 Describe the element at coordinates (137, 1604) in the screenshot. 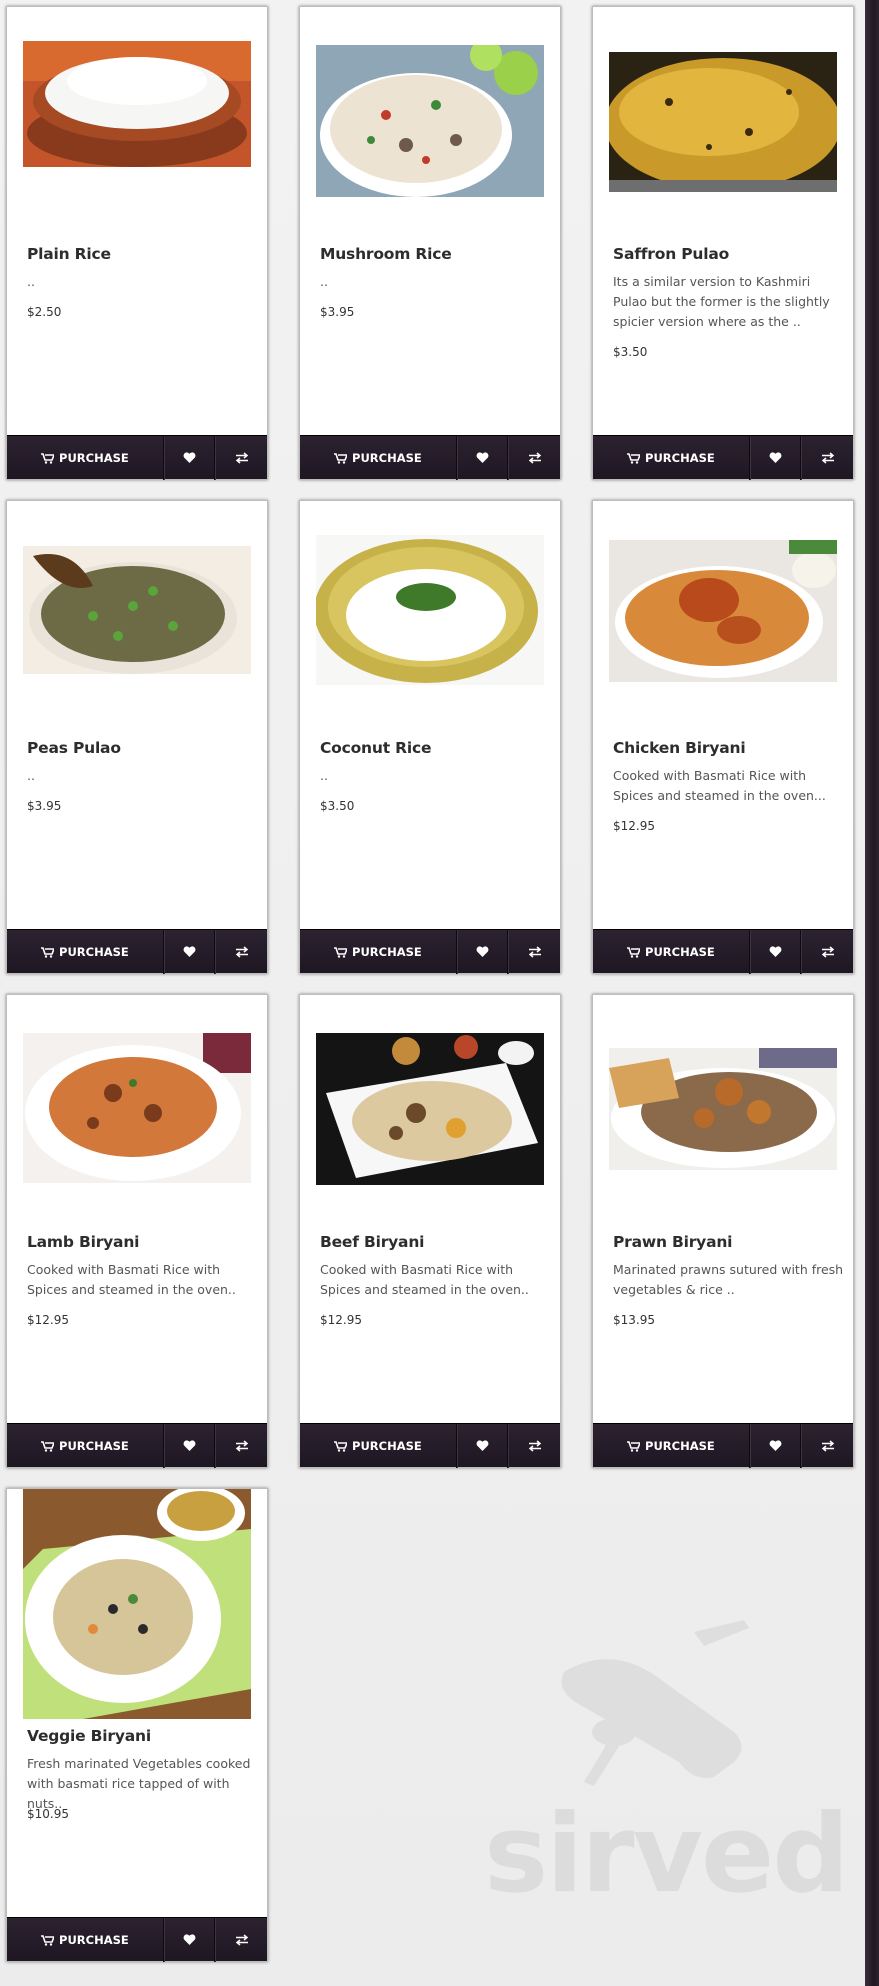

I see `veggie-biryani-photo` at that location.